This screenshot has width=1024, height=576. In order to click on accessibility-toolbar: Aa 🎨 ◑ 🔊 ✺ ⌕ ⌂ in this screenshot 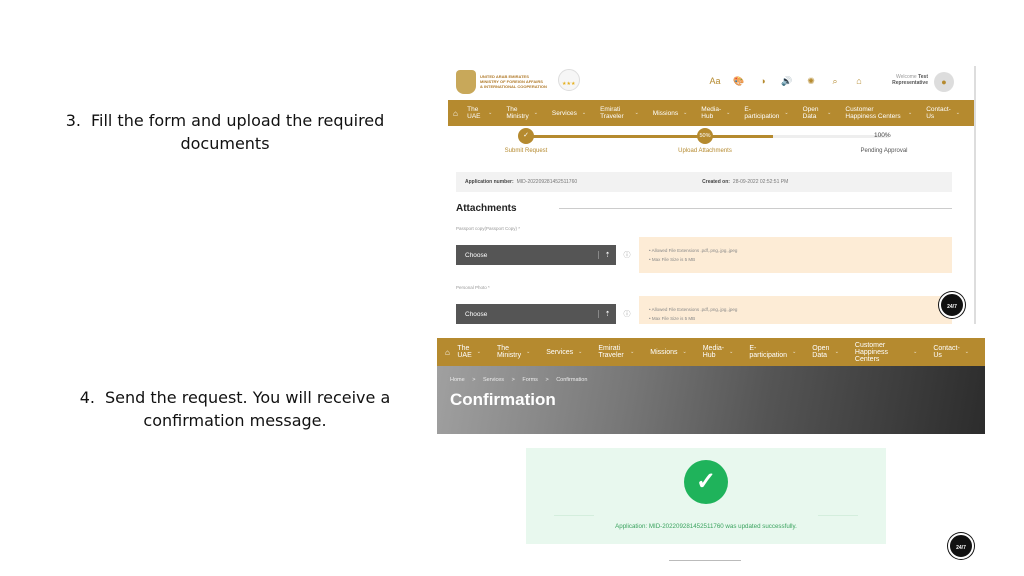, I will do `click(787, 81)`.